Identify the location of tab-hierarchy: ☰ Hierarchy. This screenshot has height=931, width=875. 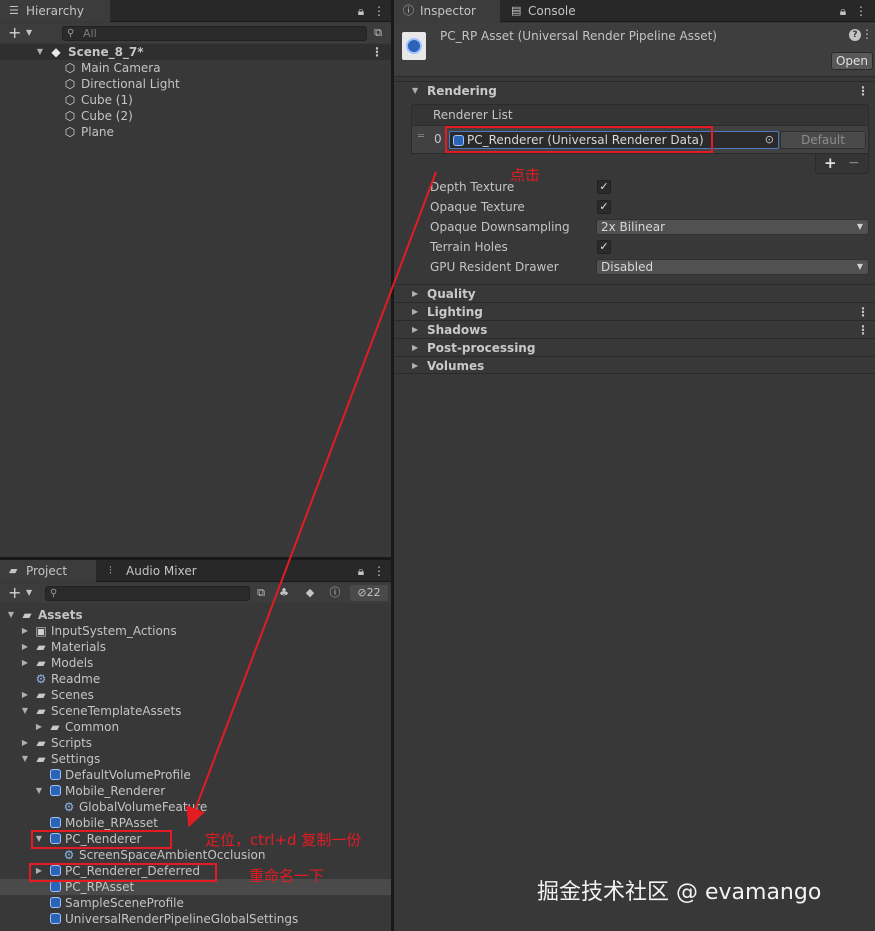
(55, 11).